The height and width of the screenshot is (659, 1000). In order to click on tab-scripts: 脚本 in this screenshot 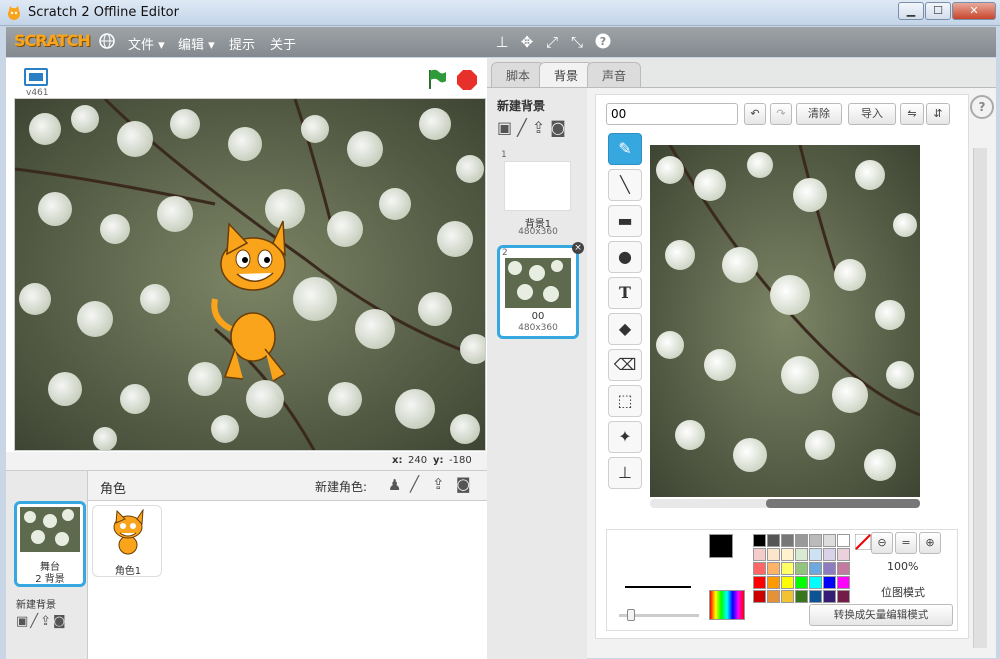, I will do `click(518, 75)`.